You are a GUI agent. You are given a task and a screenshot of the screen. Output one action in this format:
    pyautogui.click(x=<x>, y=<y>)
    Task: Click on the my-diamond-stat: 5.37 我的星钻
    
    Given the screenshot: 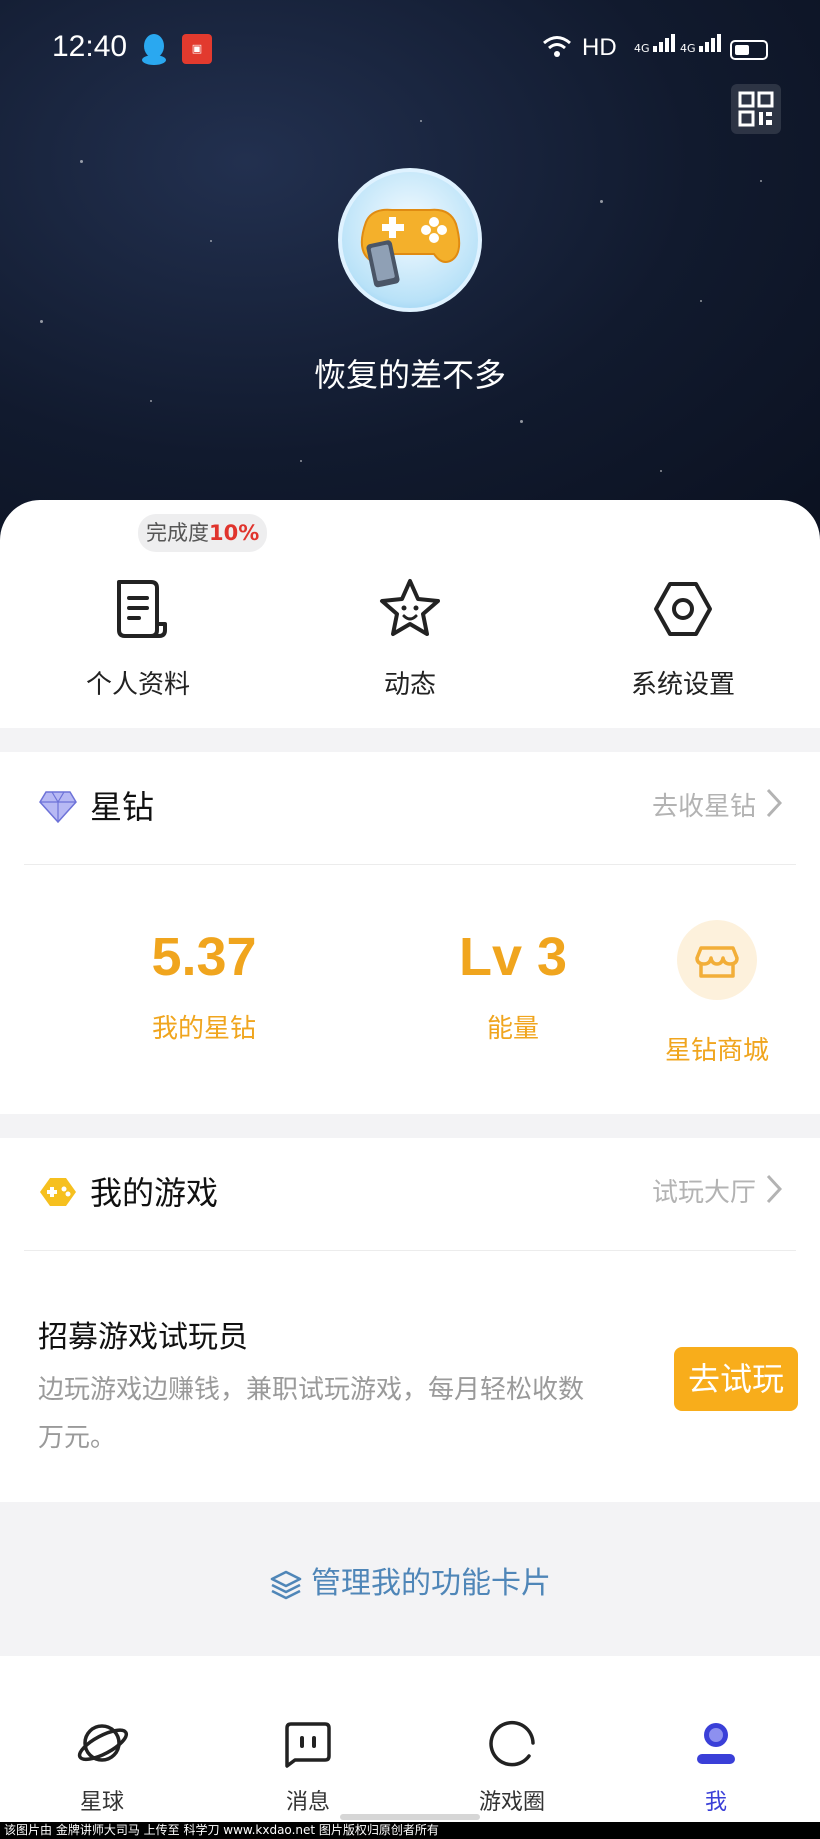 What is the action you would take?
    pyautogui.click(x=204, y=985)
    